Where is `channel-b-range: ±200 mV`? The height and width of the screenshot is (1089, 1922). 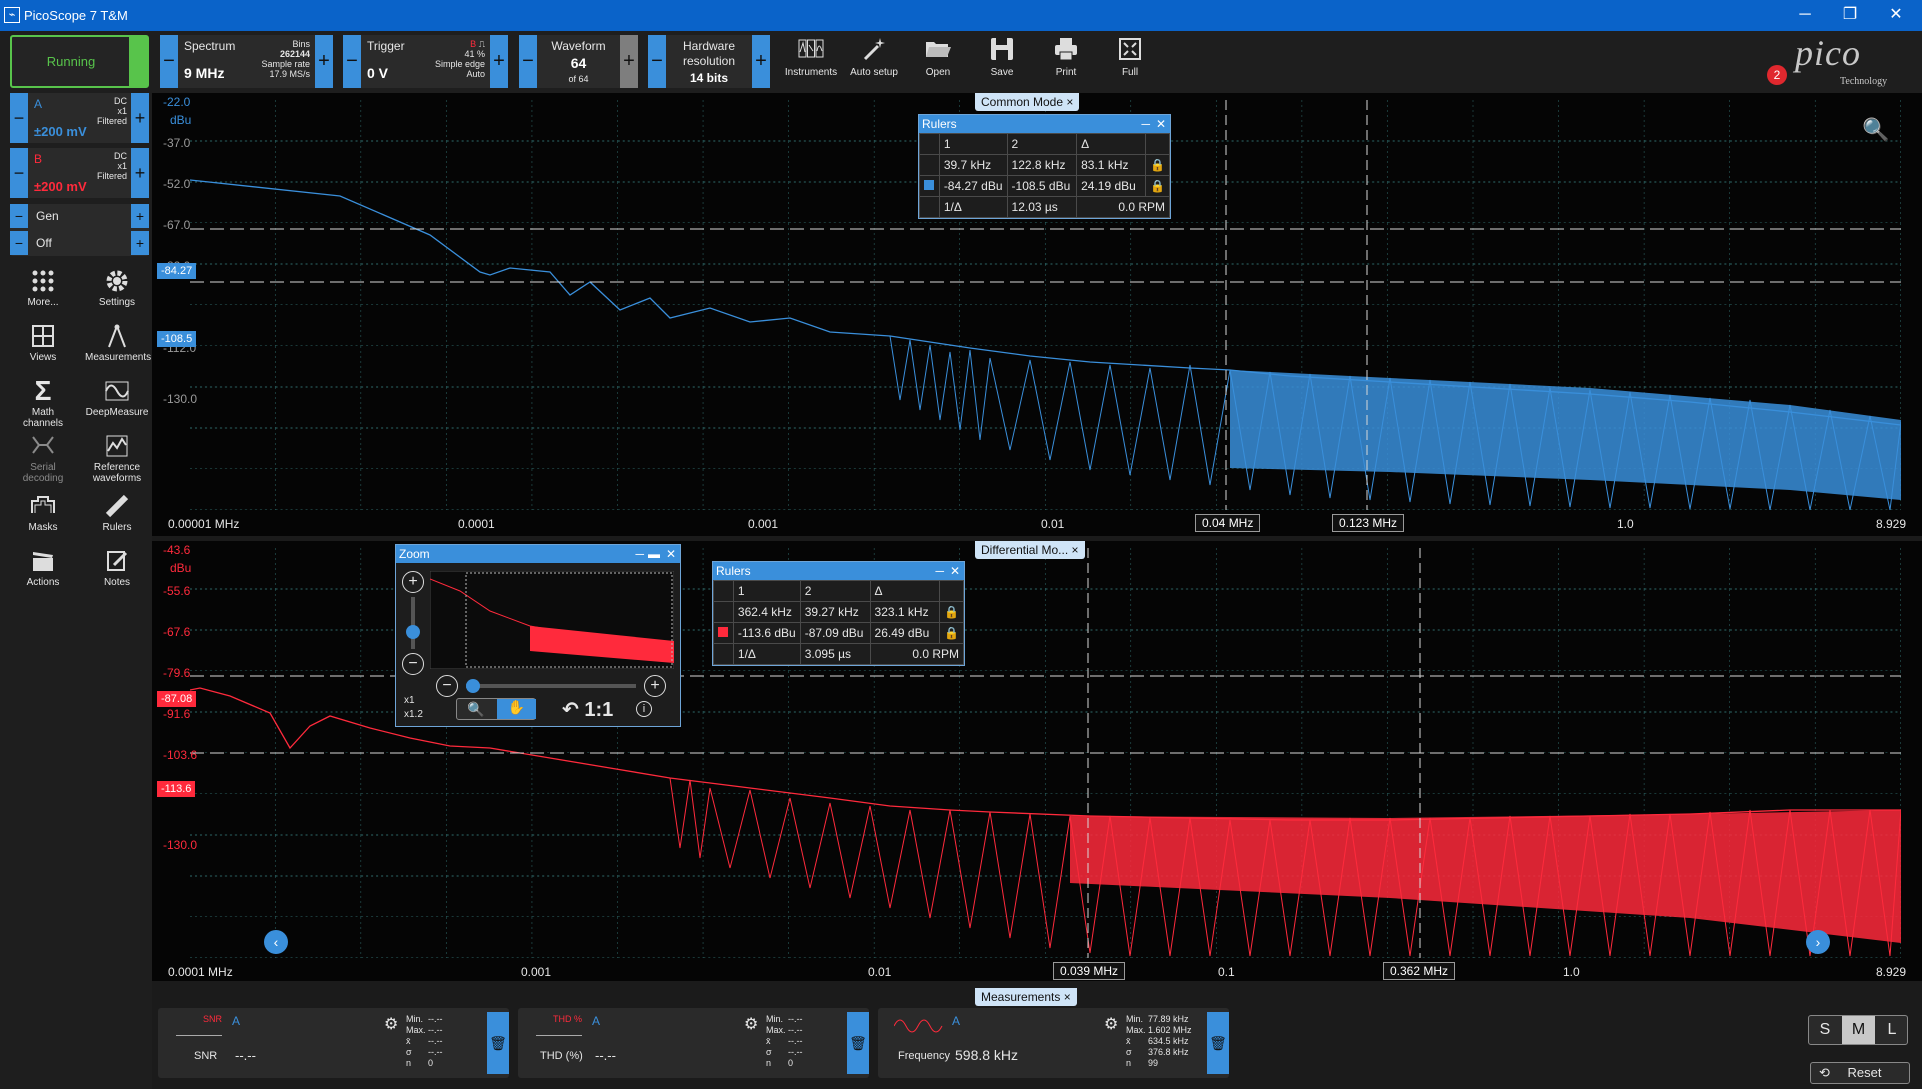 channel-b-range: ±200 mV is located at coordinates (60, 186).